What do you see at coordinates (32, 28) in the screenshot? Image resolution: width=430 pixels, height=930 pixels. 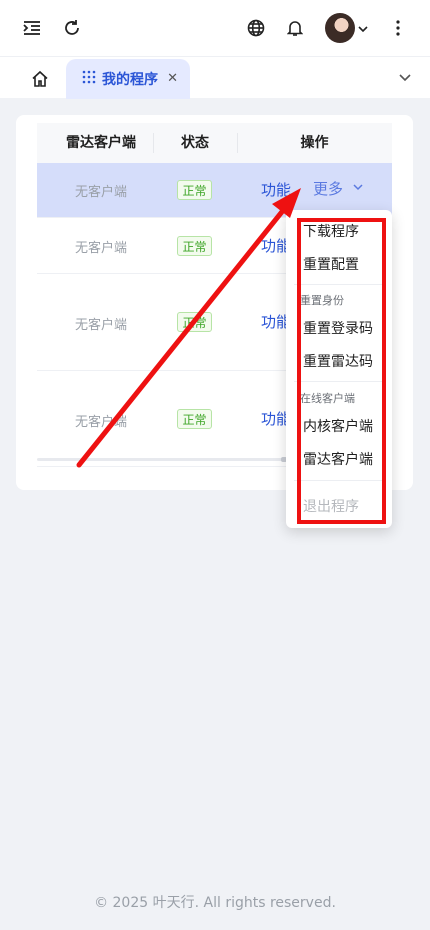 I see `menu-indent-icon` at bounding box center [32, 28].